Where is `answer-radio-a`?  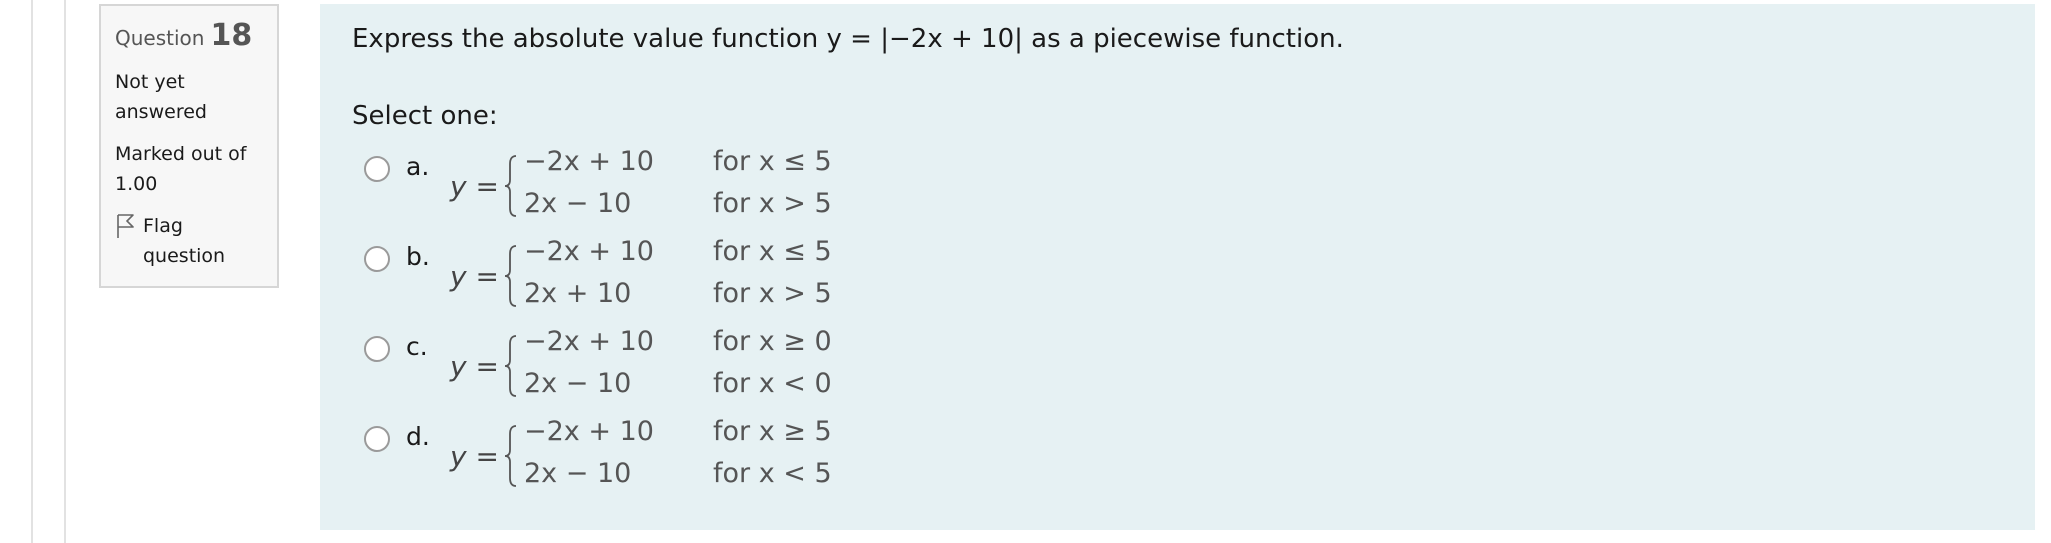
answer-radio-a is located at coordinates (377, 169).